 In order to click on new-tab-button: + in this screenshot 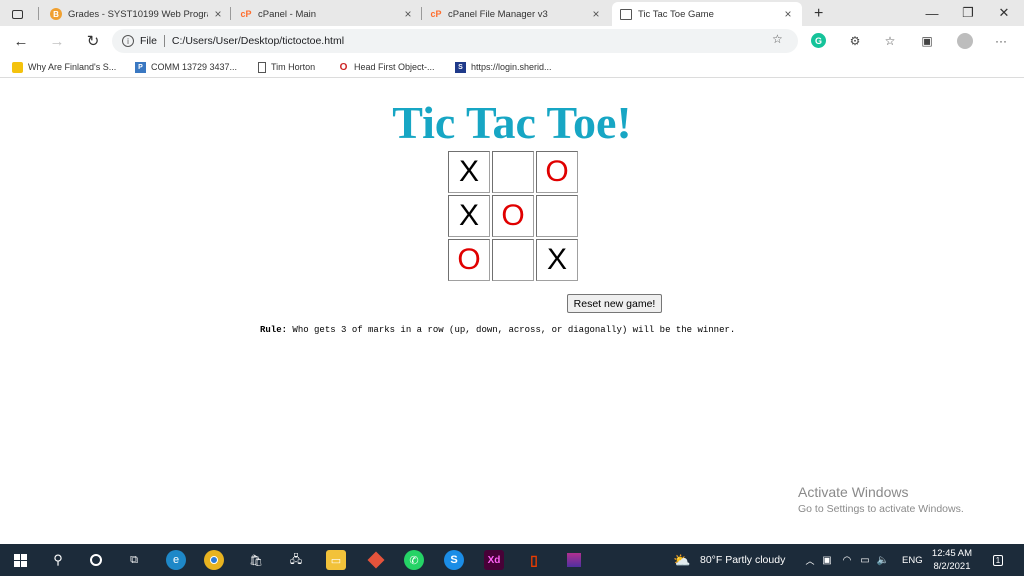, I will do `click(818, 14)`.